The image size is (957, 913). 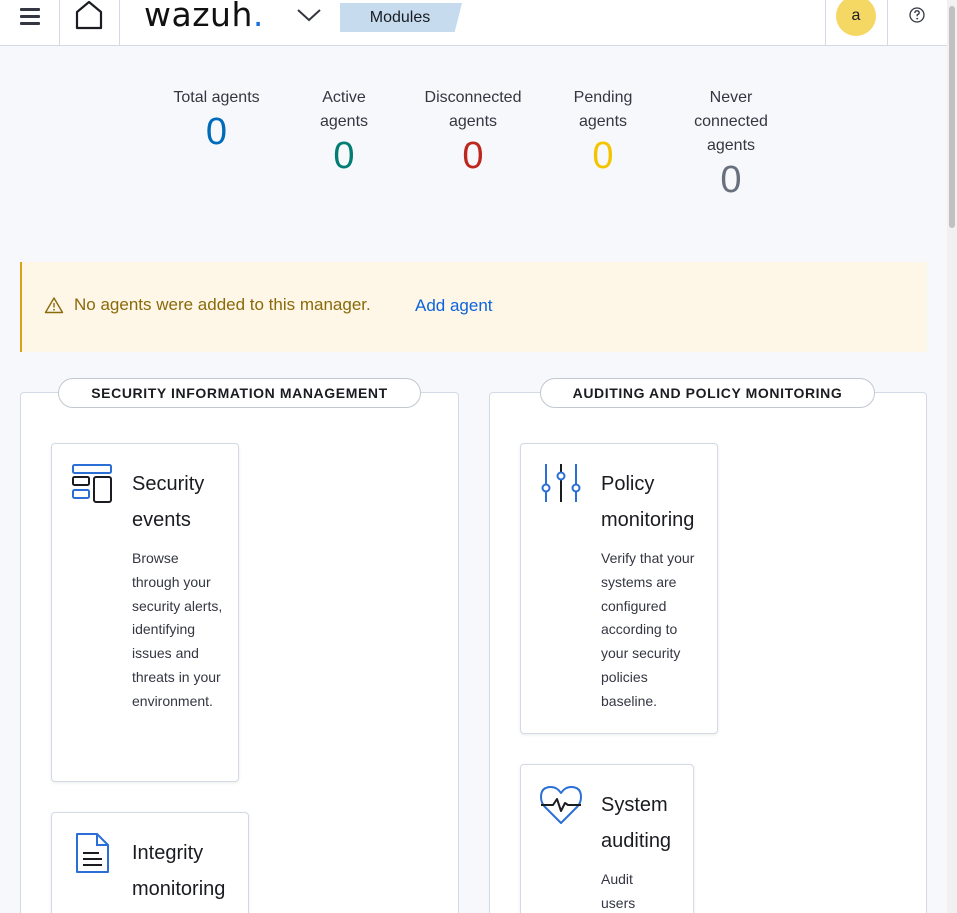 I want to click on stat-label: Disconnected agents, so click(x=473, y=109).